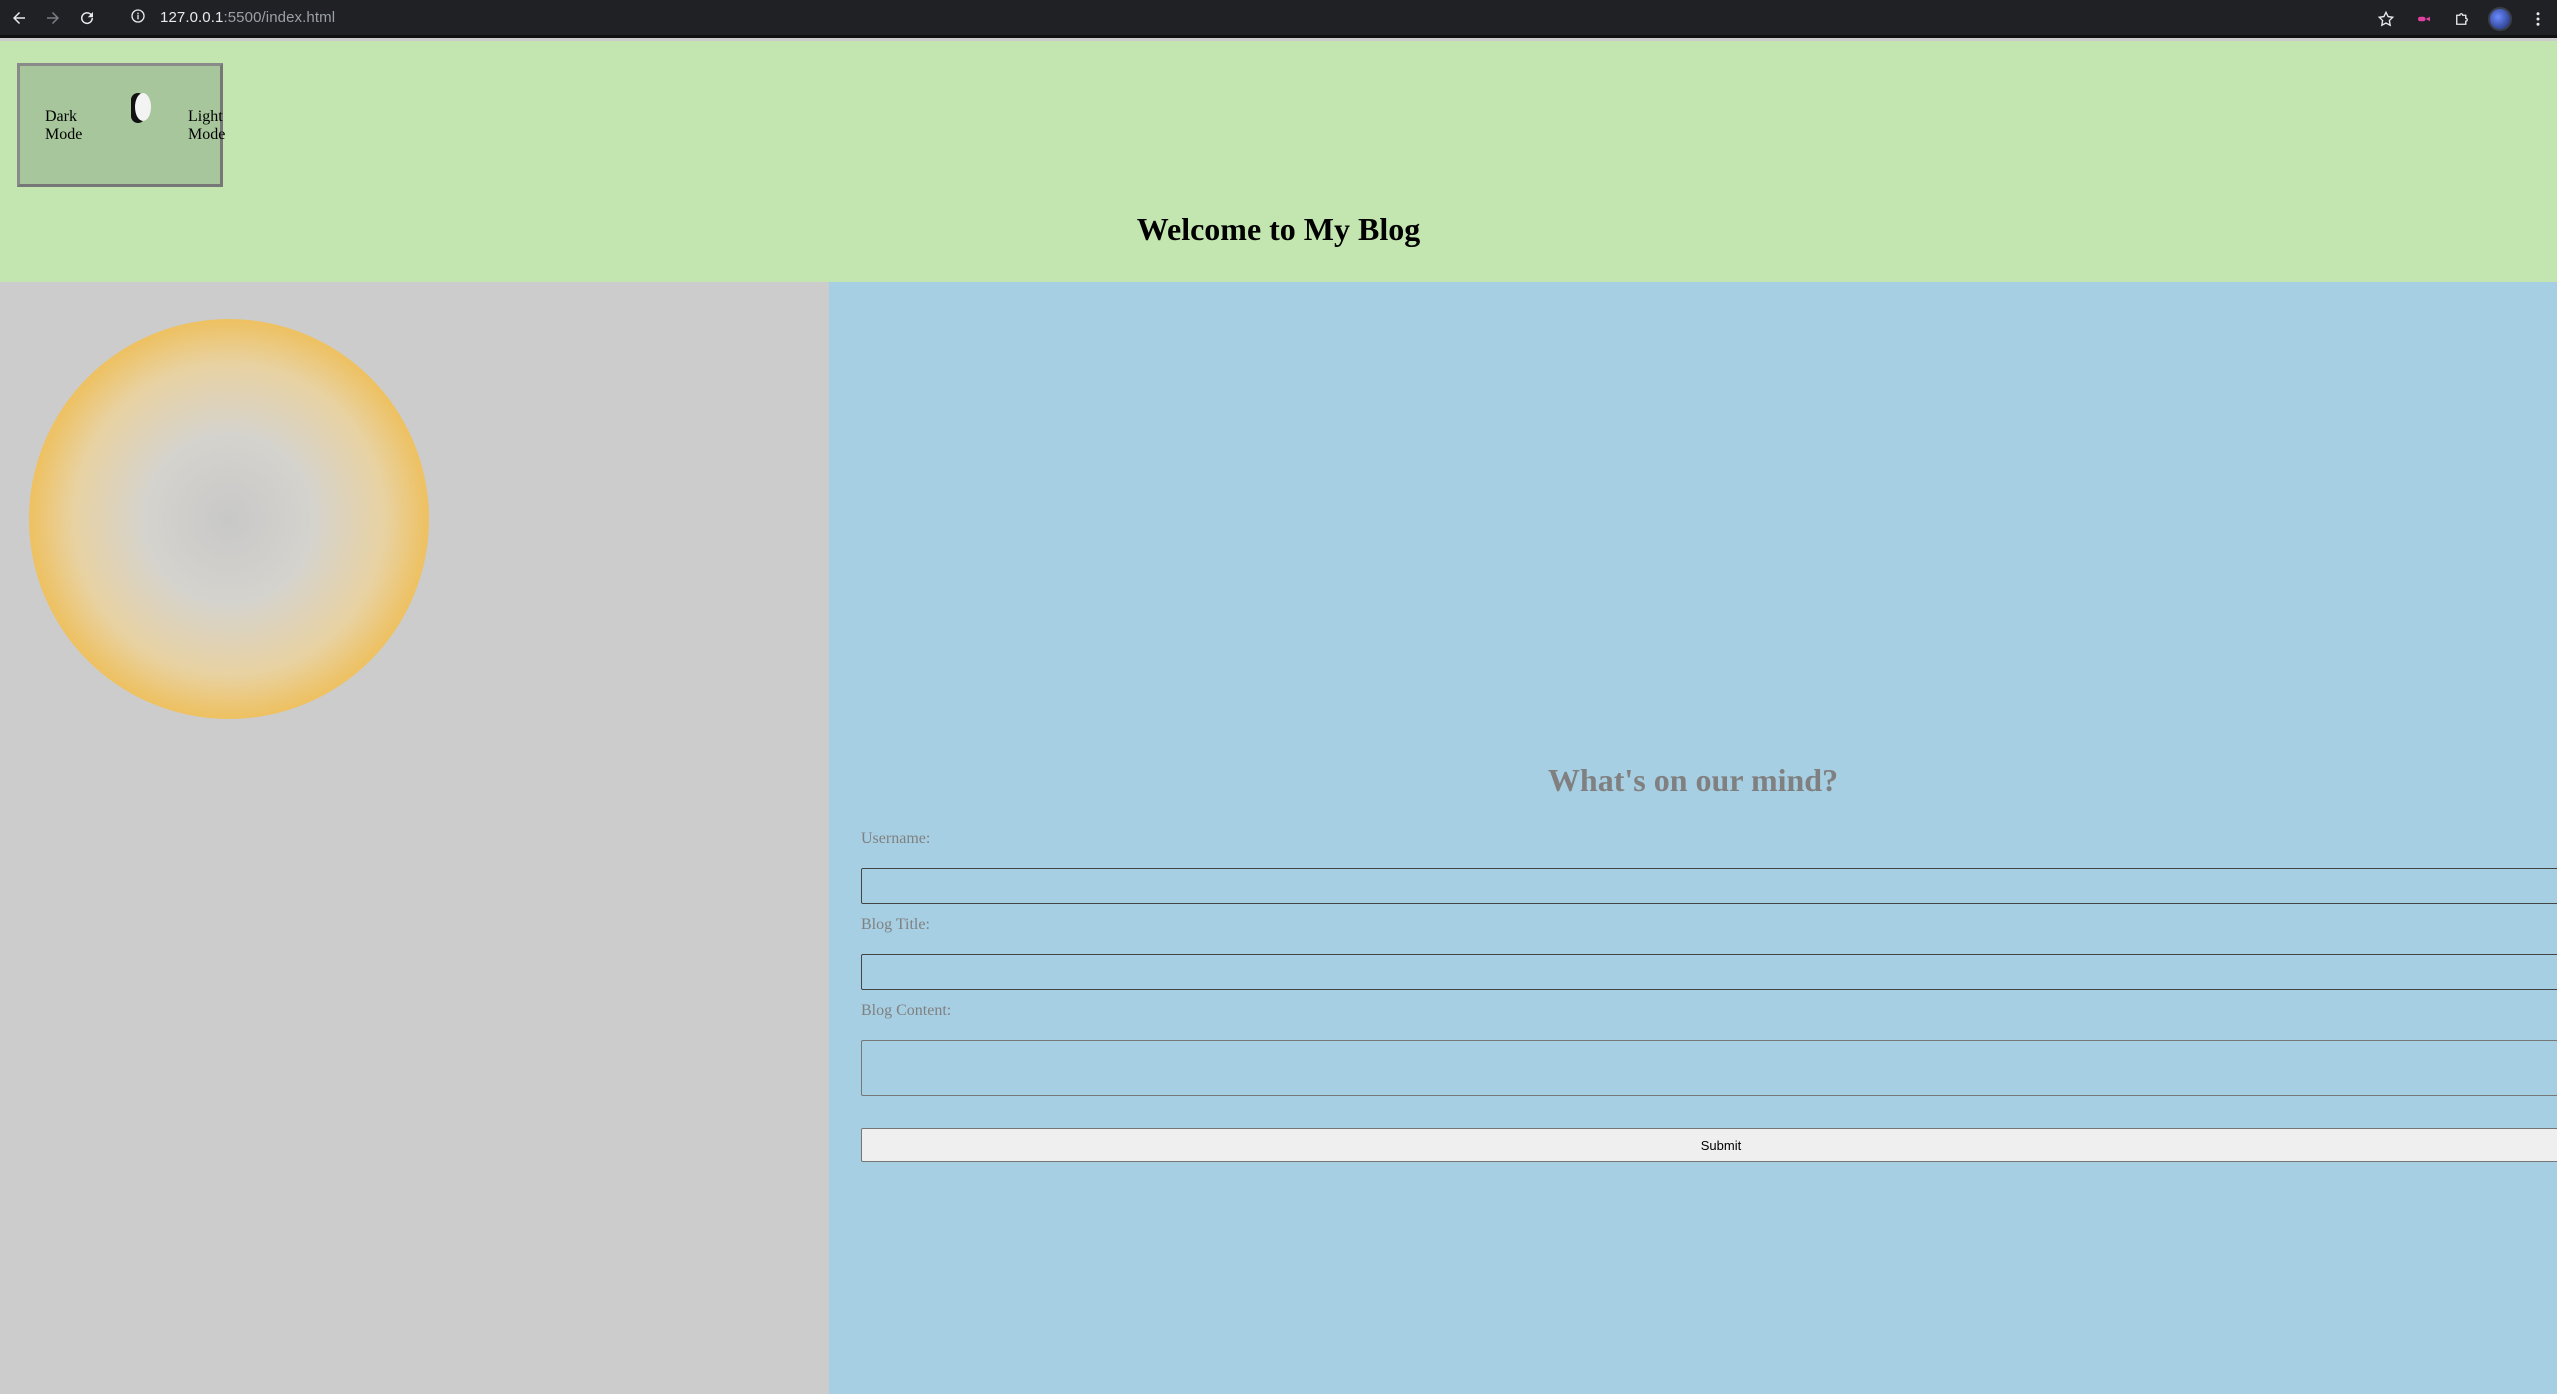  I want to click on blog-title-input, so click(1709, 972).